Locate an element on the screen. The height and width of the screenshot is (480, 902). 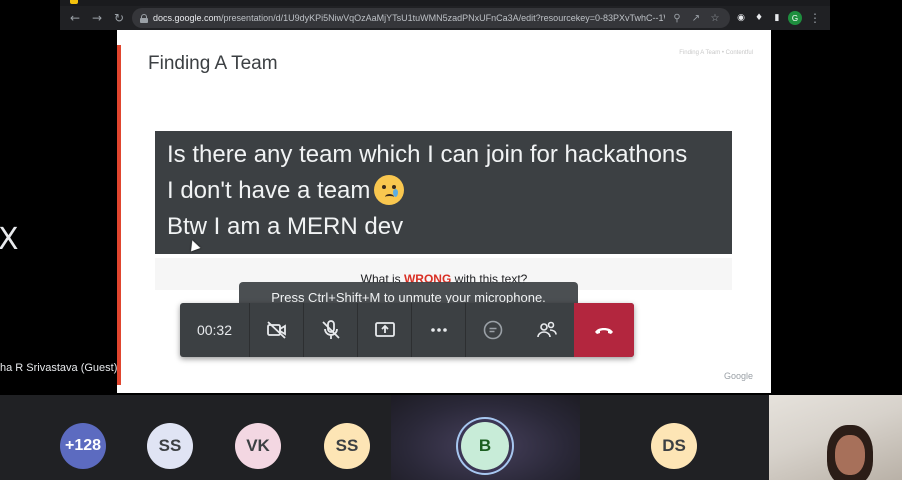
active-tab-indicator is located at coordinates (74, 2).